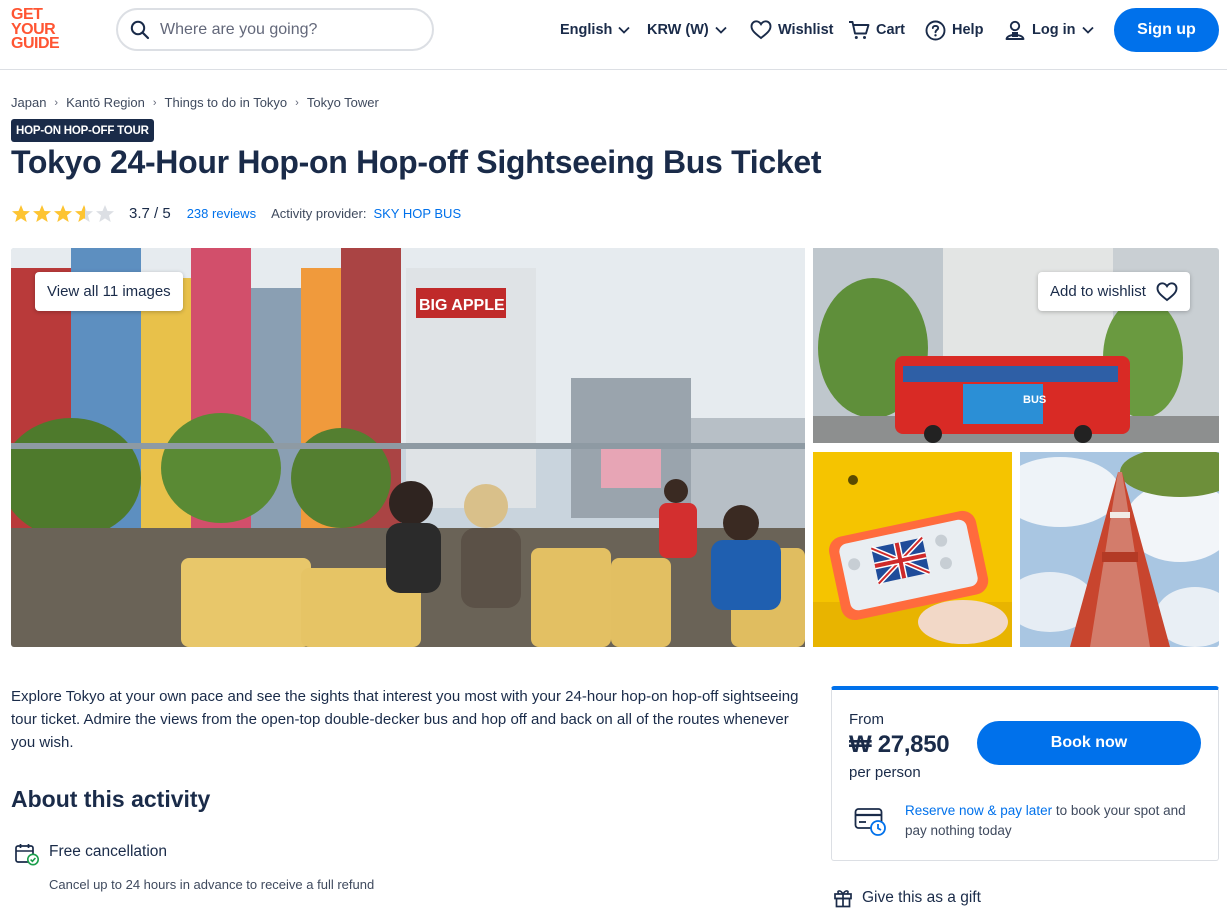  I want to click on about-heading: About this activity, so click(111, 799).